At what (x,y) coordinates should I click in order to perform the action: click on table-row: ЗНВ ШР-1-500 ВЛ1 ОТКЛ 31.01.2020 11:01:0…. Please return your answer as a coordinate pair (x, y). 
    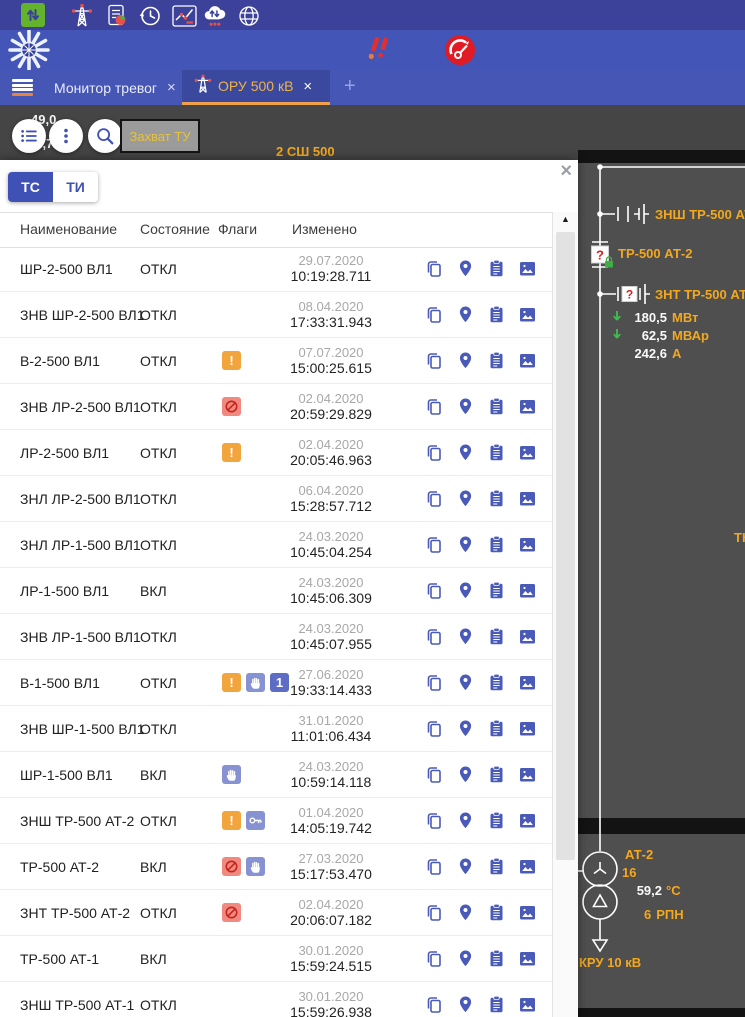
    Looking at the image, I should click on (276, 729).